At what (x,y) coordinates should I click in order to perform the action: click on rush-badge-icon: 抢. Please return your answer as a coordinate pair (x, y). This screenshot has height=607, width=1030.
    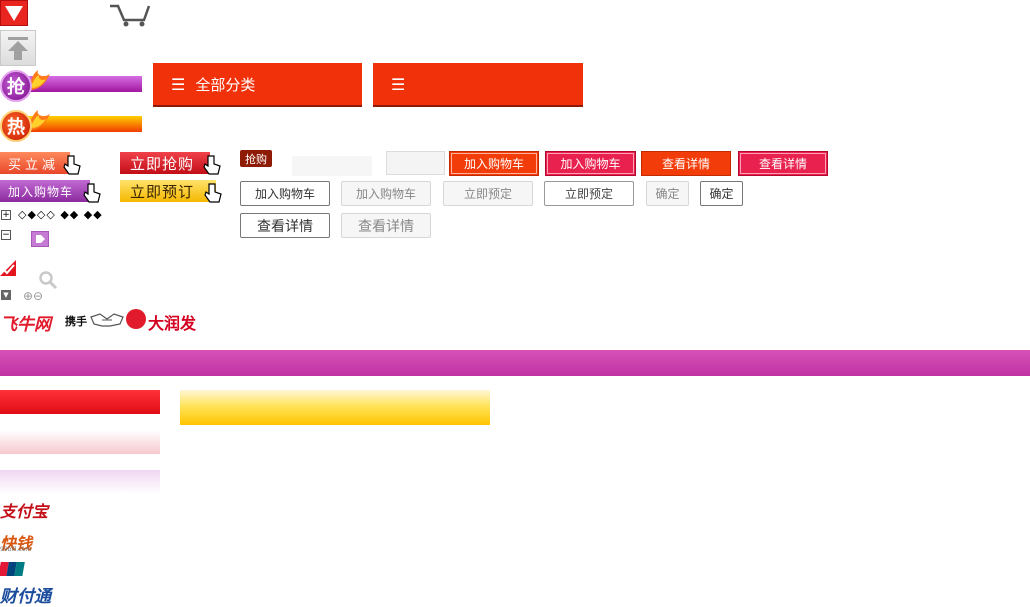
    Looking at the image, I should click on (16, 86).